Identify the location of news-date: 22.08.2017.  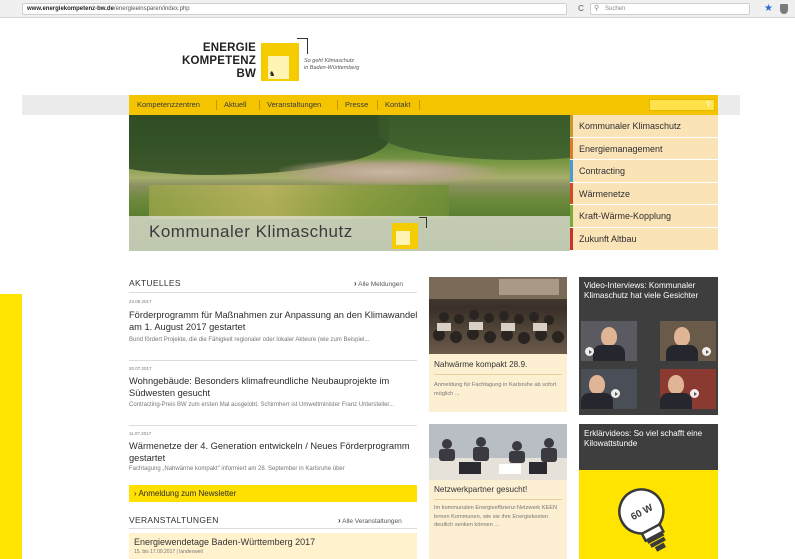
(140, 301).